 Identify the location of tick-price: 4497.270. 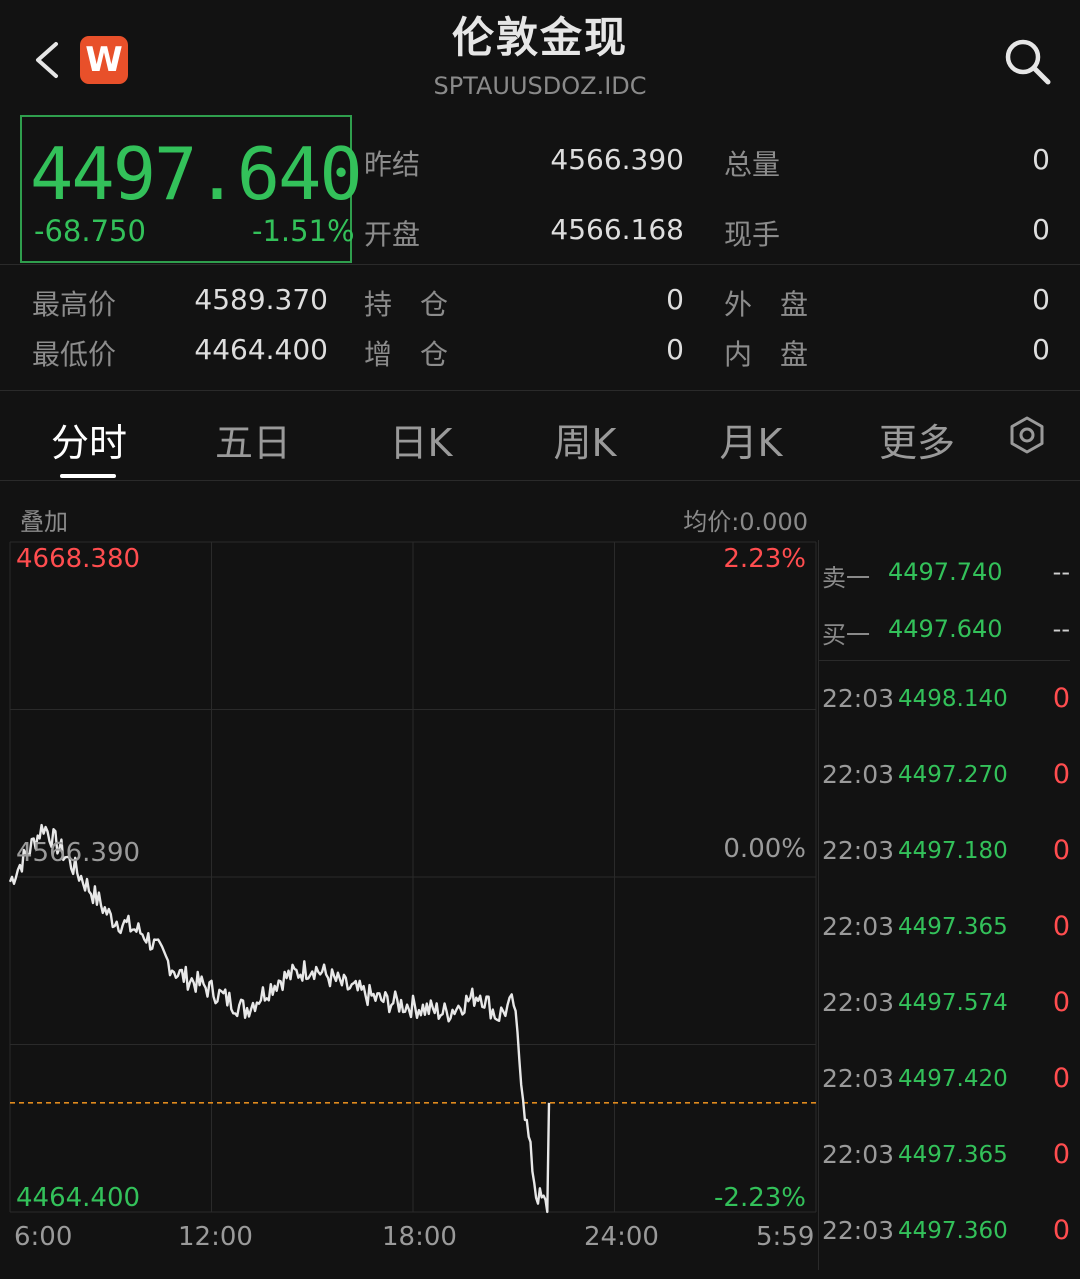
(953, 775).